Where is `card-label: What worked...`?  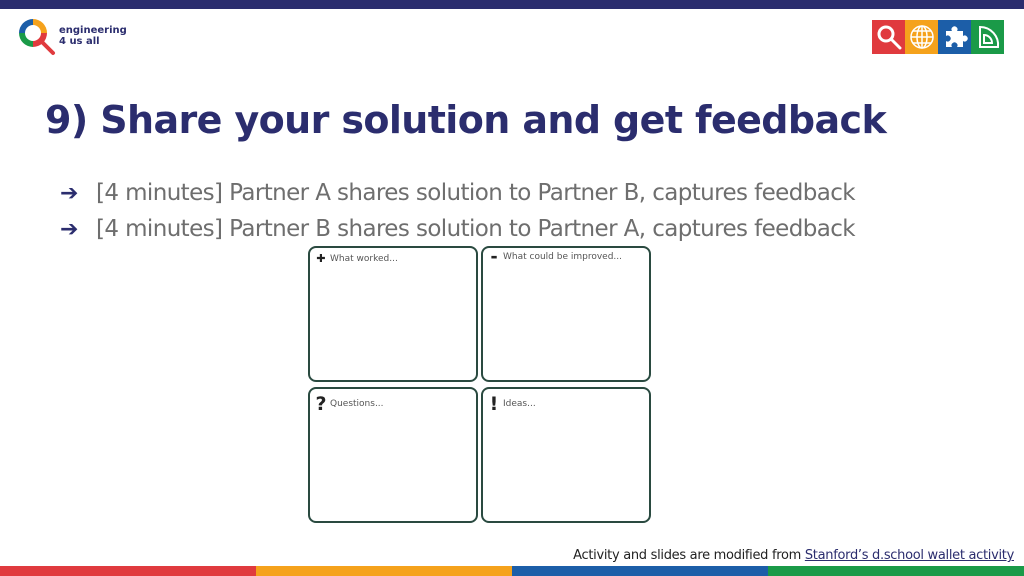 card-label: What worked... is located at coordinates (364, 258).